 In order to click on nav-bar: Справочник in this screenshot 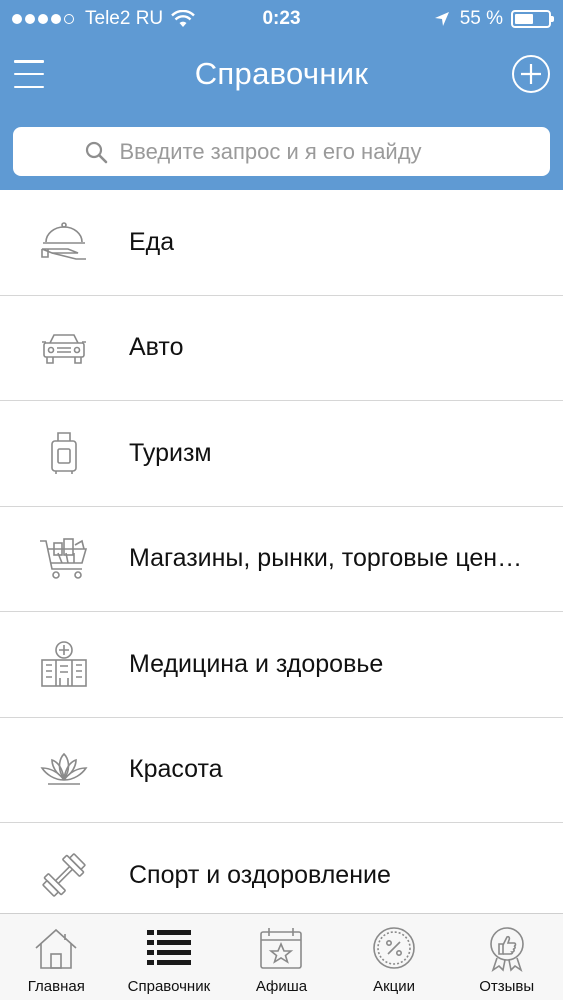, I will do `click(281, 75)`.